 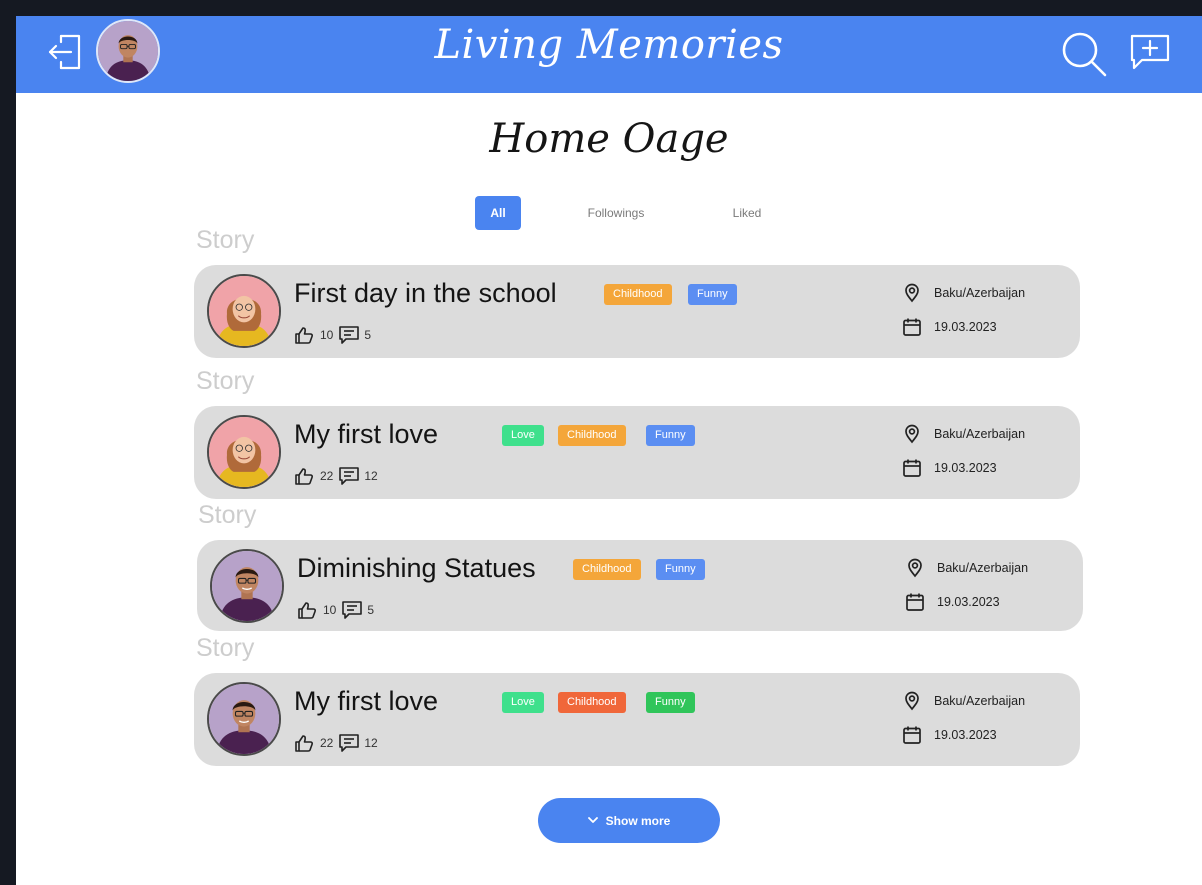 I want to click on tab-liked: Liked, so click(x=747, y=213).